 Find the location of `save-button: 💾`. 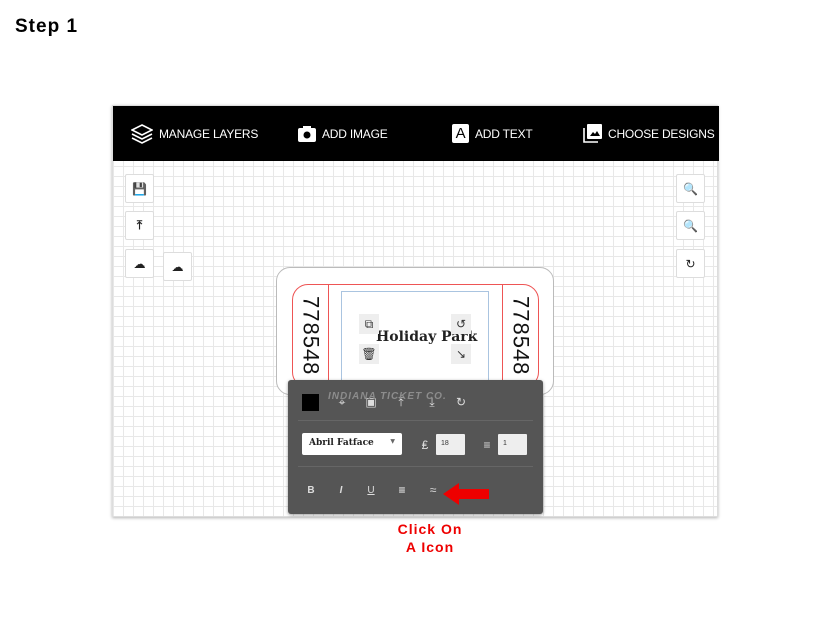

save-button: 💾 is located at coordinates (139, 188).